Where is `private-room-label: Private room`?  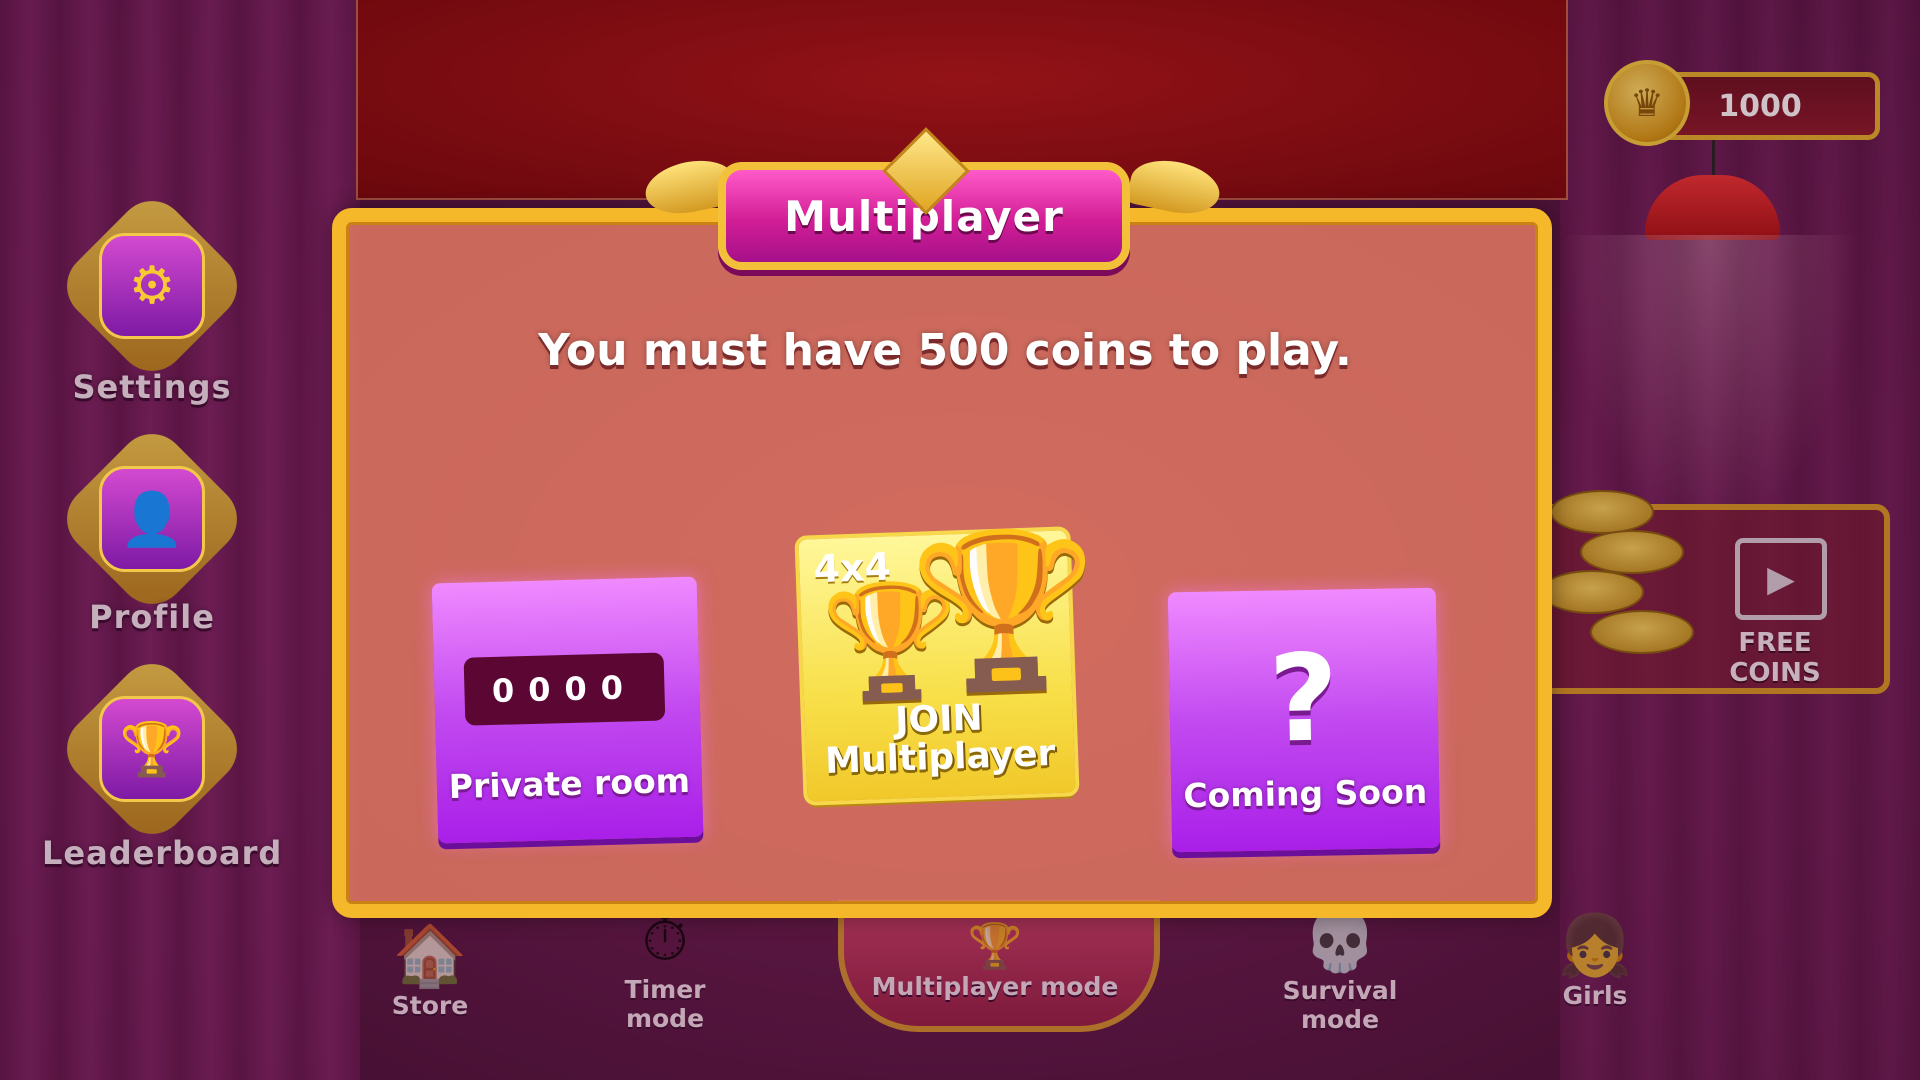 private-room-label: Private room is located at coordinates (569, 783).